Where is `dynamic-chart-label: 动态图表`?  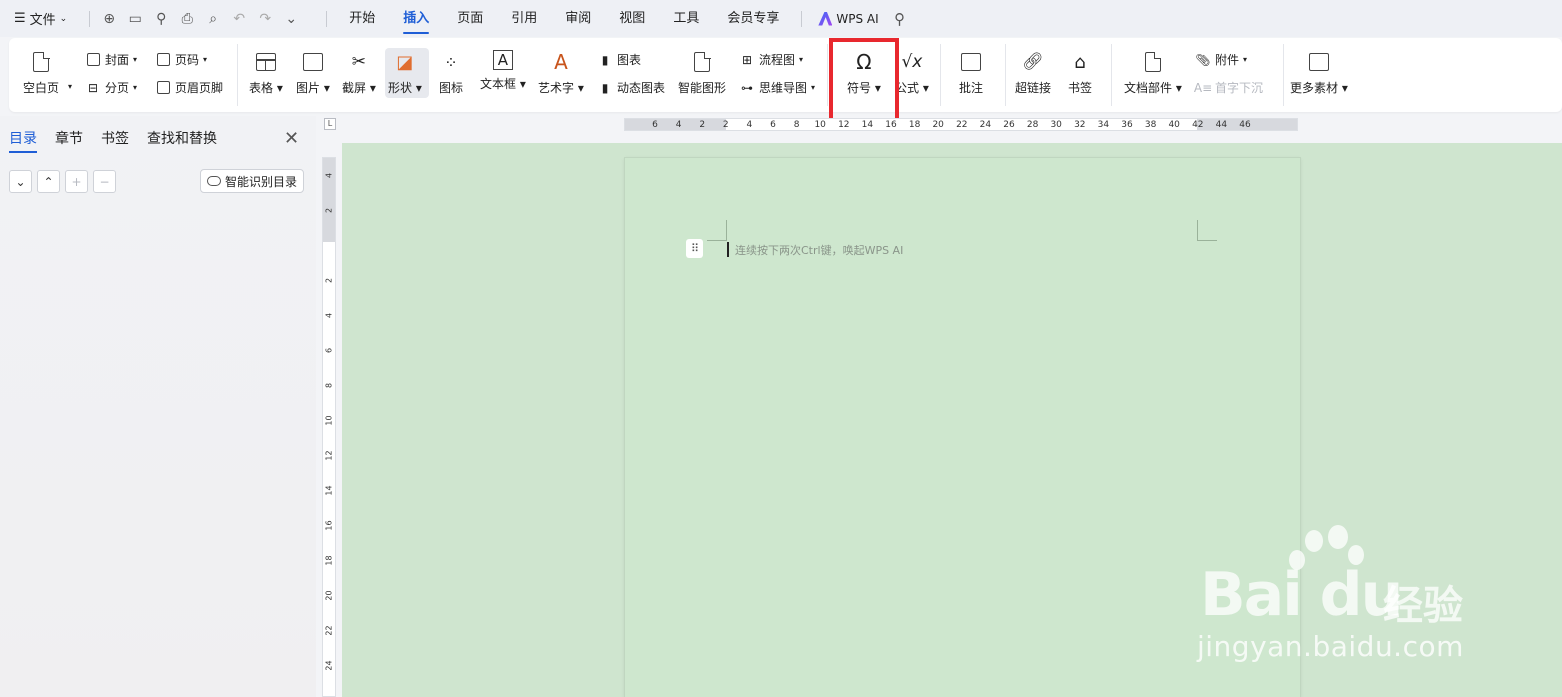 dynamic-chart-label: 动态图表 is located at coordinates (641, 88).